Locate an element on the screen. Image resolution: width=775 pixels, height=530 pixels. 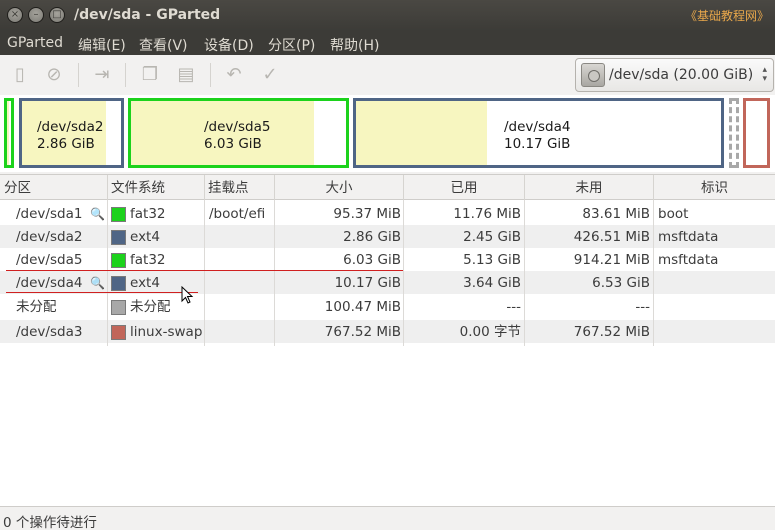
menu-help: 帮助(H) is located at coordinates (354, 45).